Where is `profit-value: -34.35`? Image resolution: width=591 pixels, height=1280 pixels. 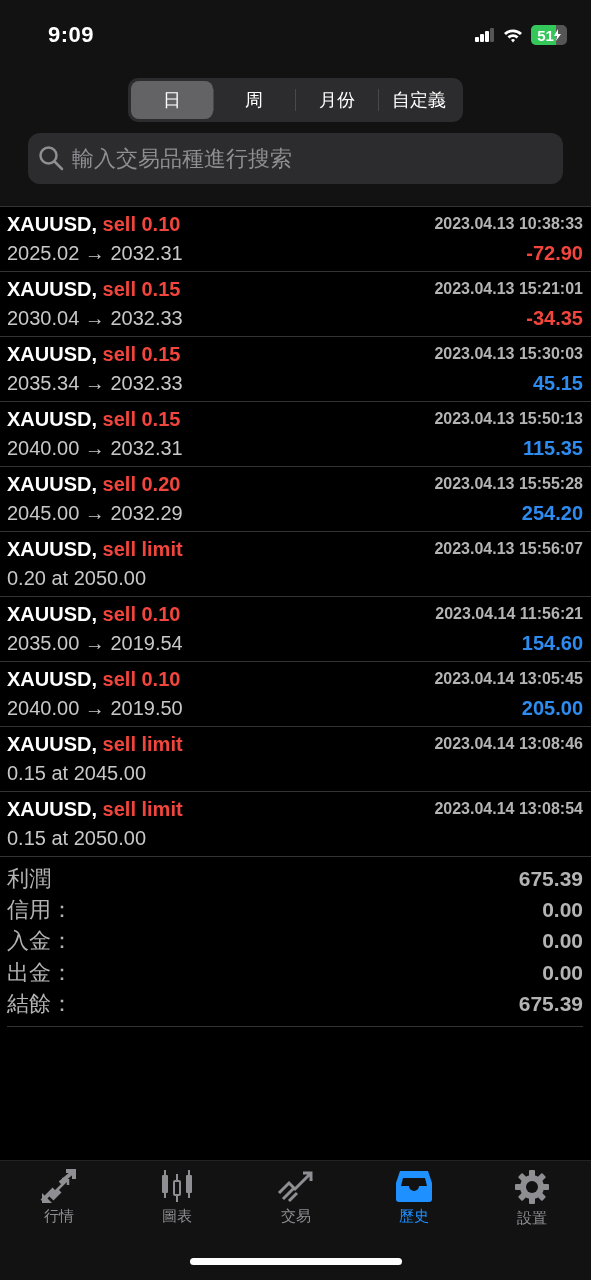 profit-value: -34.35 is located at coordinates (554, 318).